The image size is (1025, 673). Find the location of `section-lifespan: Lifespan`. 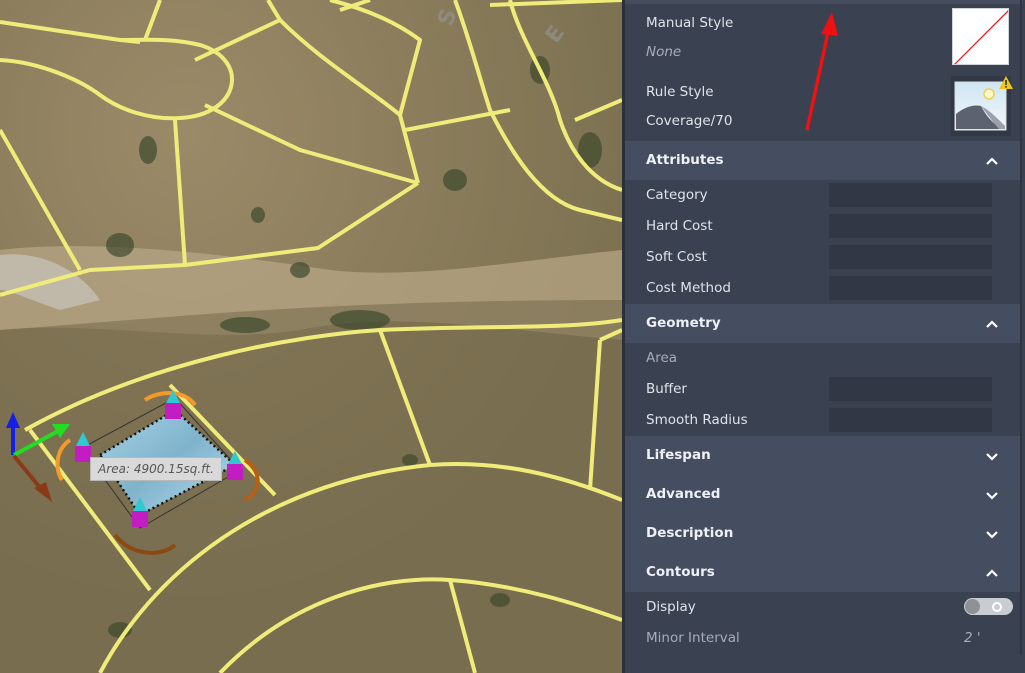

section-lifespan: Lifespan is located at coordinates (822, 455).